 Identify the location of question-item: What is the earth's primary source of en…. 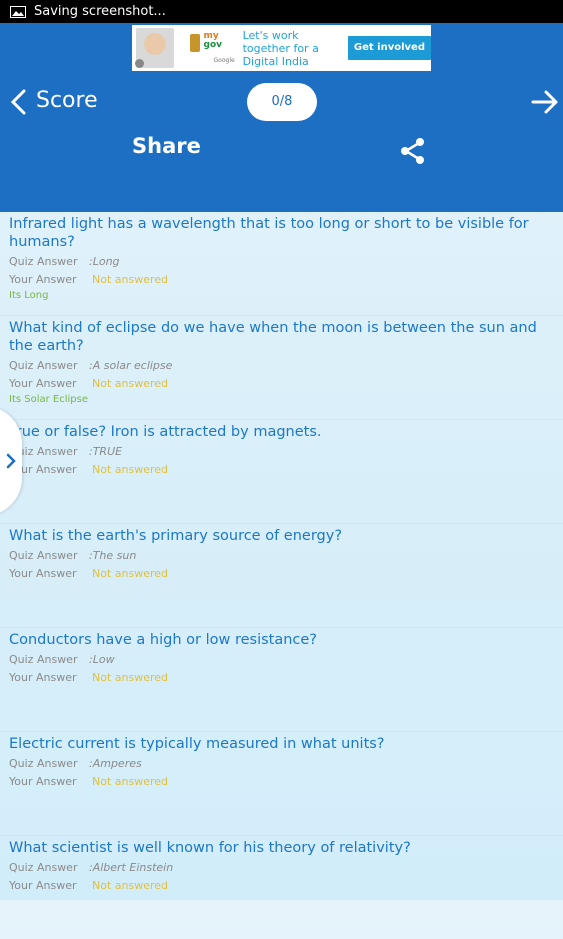
(281, 576).